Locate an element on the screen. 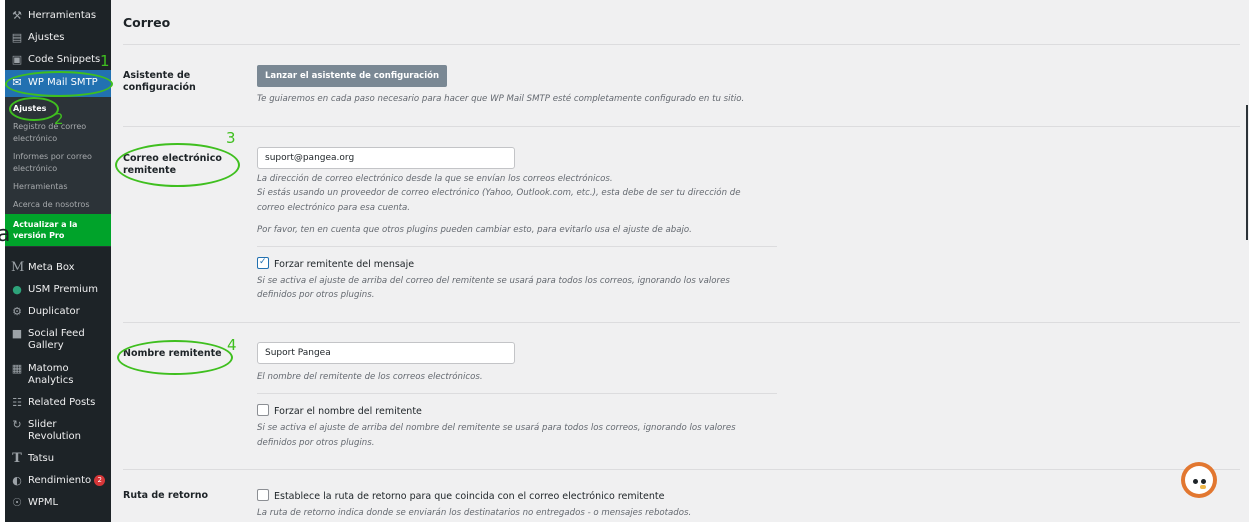 The image size is (1249, 522). from-email-description: correo electrónico para esa cuenta. is located at coordinates (334, 208).